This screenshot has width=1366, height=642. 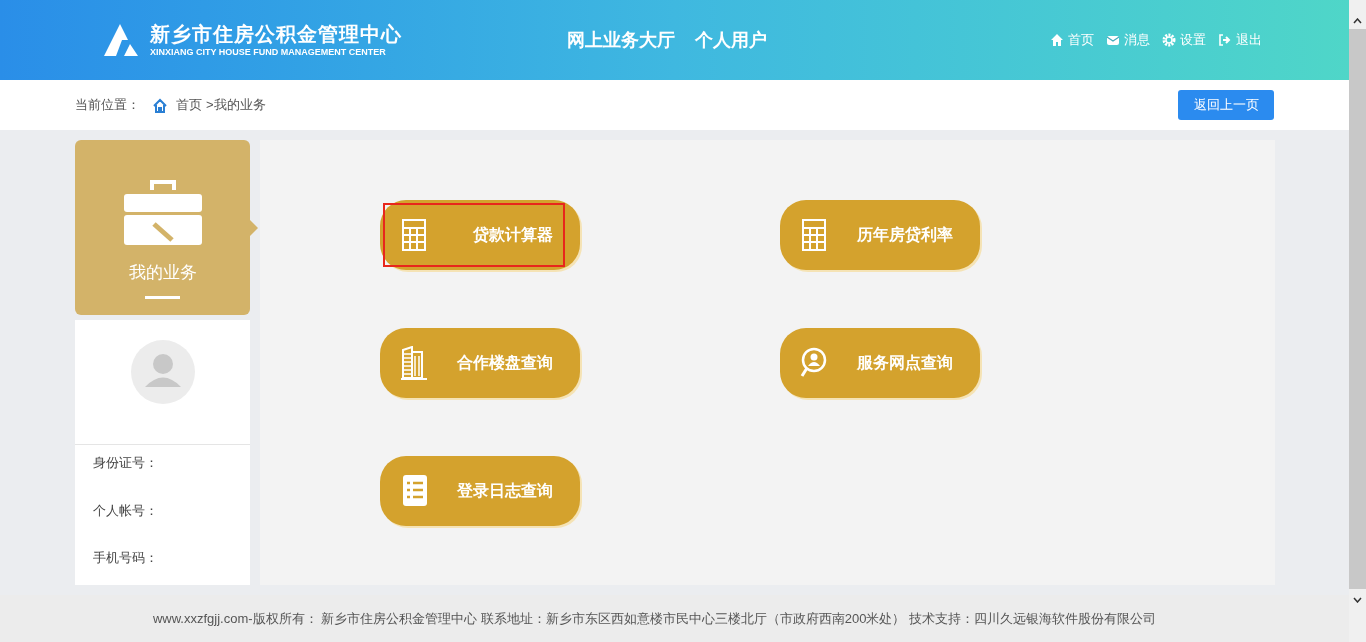 I want to click on service-tile-button: 服务网点查询, so click(x=880, y=363).